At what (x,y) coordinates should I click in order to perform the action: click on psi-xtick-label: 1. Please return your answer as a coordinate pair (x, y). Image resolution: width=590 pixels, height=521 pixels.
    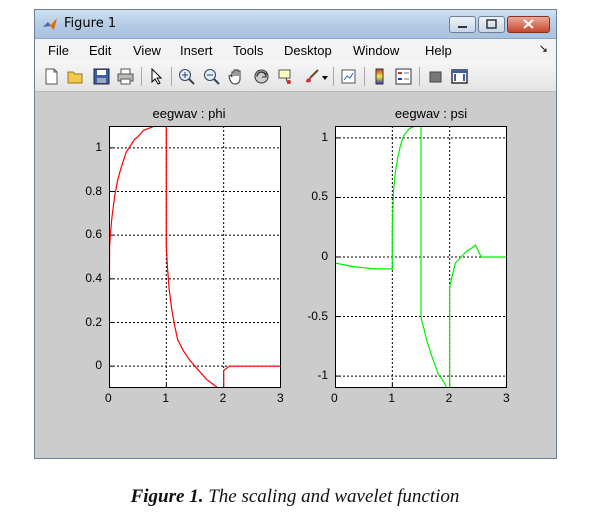
    Looking at the image, I should click on (392, 398).